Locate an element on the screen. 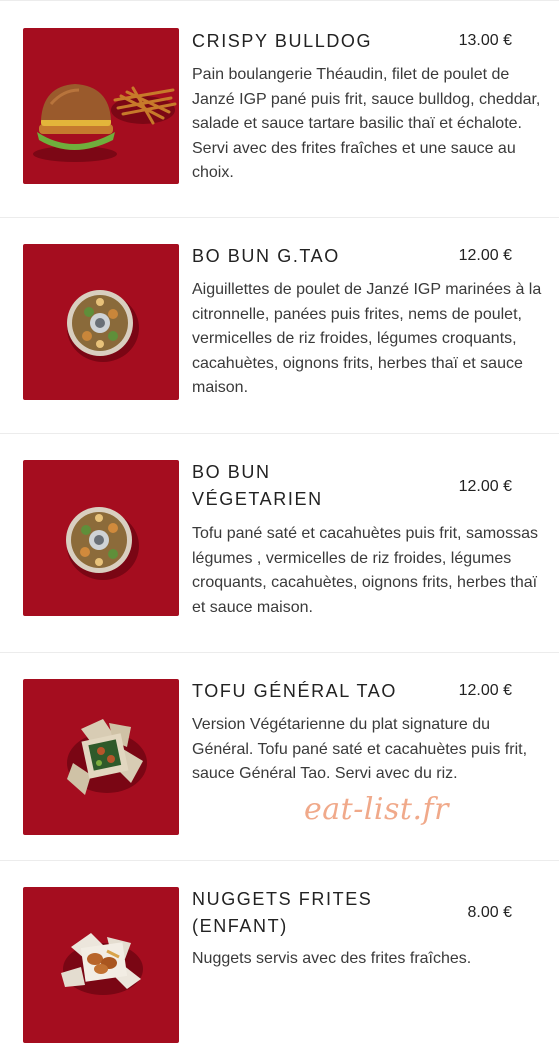 Image resolution: width=559 pixels, height=1057 pixels. bo-bun-vegetarien-photo is located at coordinates (101, 538).